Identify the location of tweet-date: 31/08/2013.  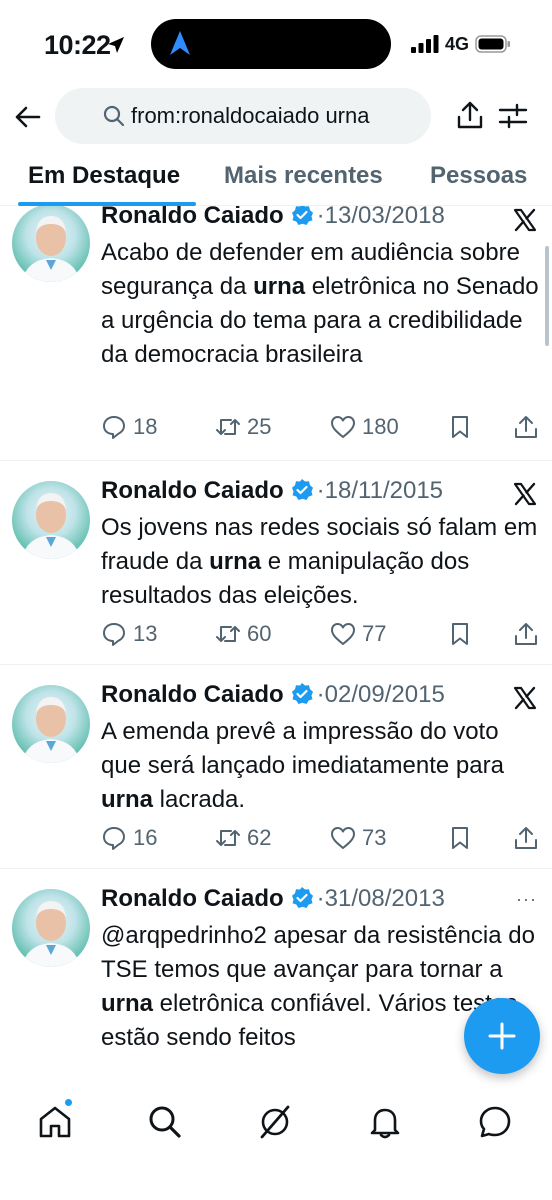
(385, 898).